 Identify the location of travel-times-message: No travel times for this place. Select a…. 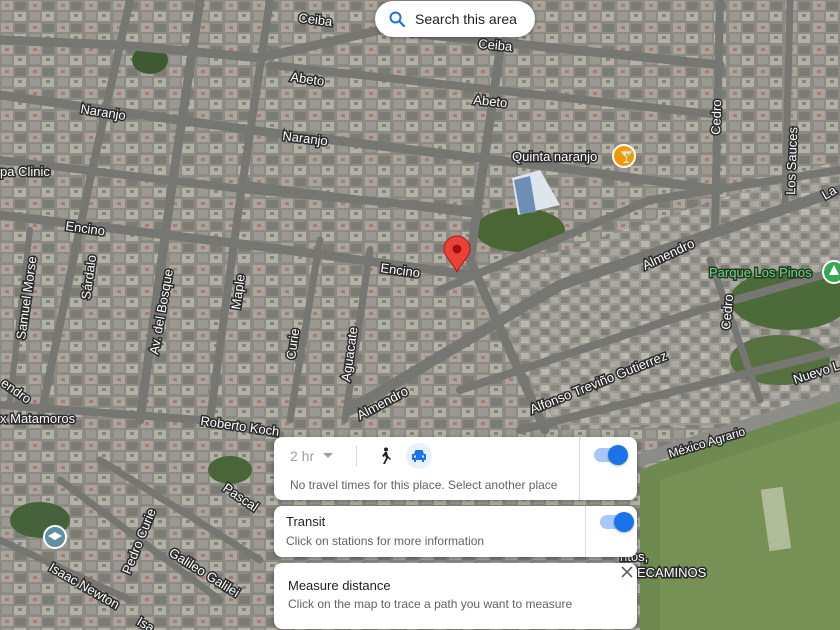
(424, 485).